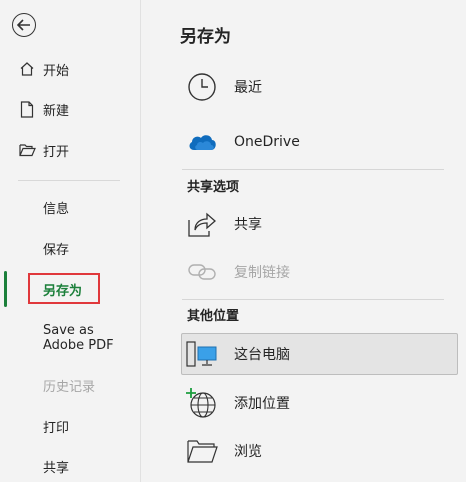 Image resolution: width=466 pixels, height=482 pixels. What do you see at coordinates (27, 69) in the screenshot?
I see `home-icon` at bounding box center [27, 69].